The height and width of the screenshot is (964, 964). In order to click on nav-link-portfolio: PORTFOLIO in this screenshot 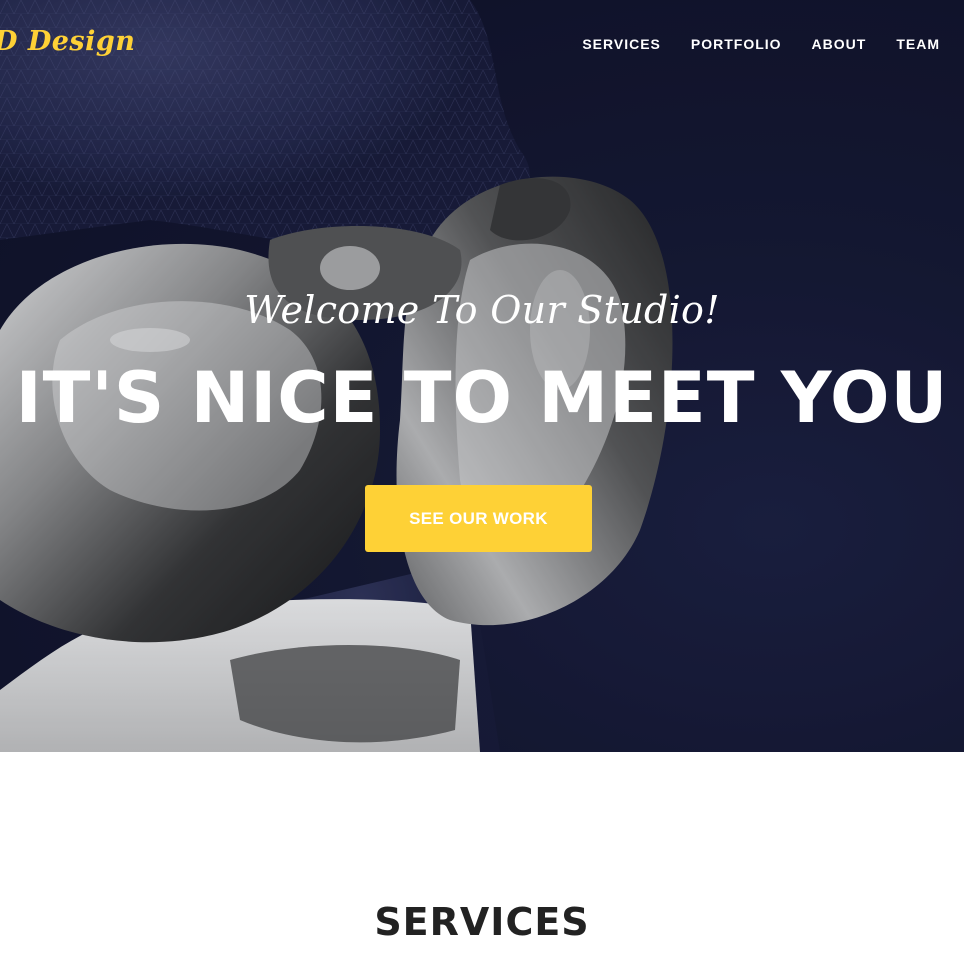, I will do `click(736, 44)`.